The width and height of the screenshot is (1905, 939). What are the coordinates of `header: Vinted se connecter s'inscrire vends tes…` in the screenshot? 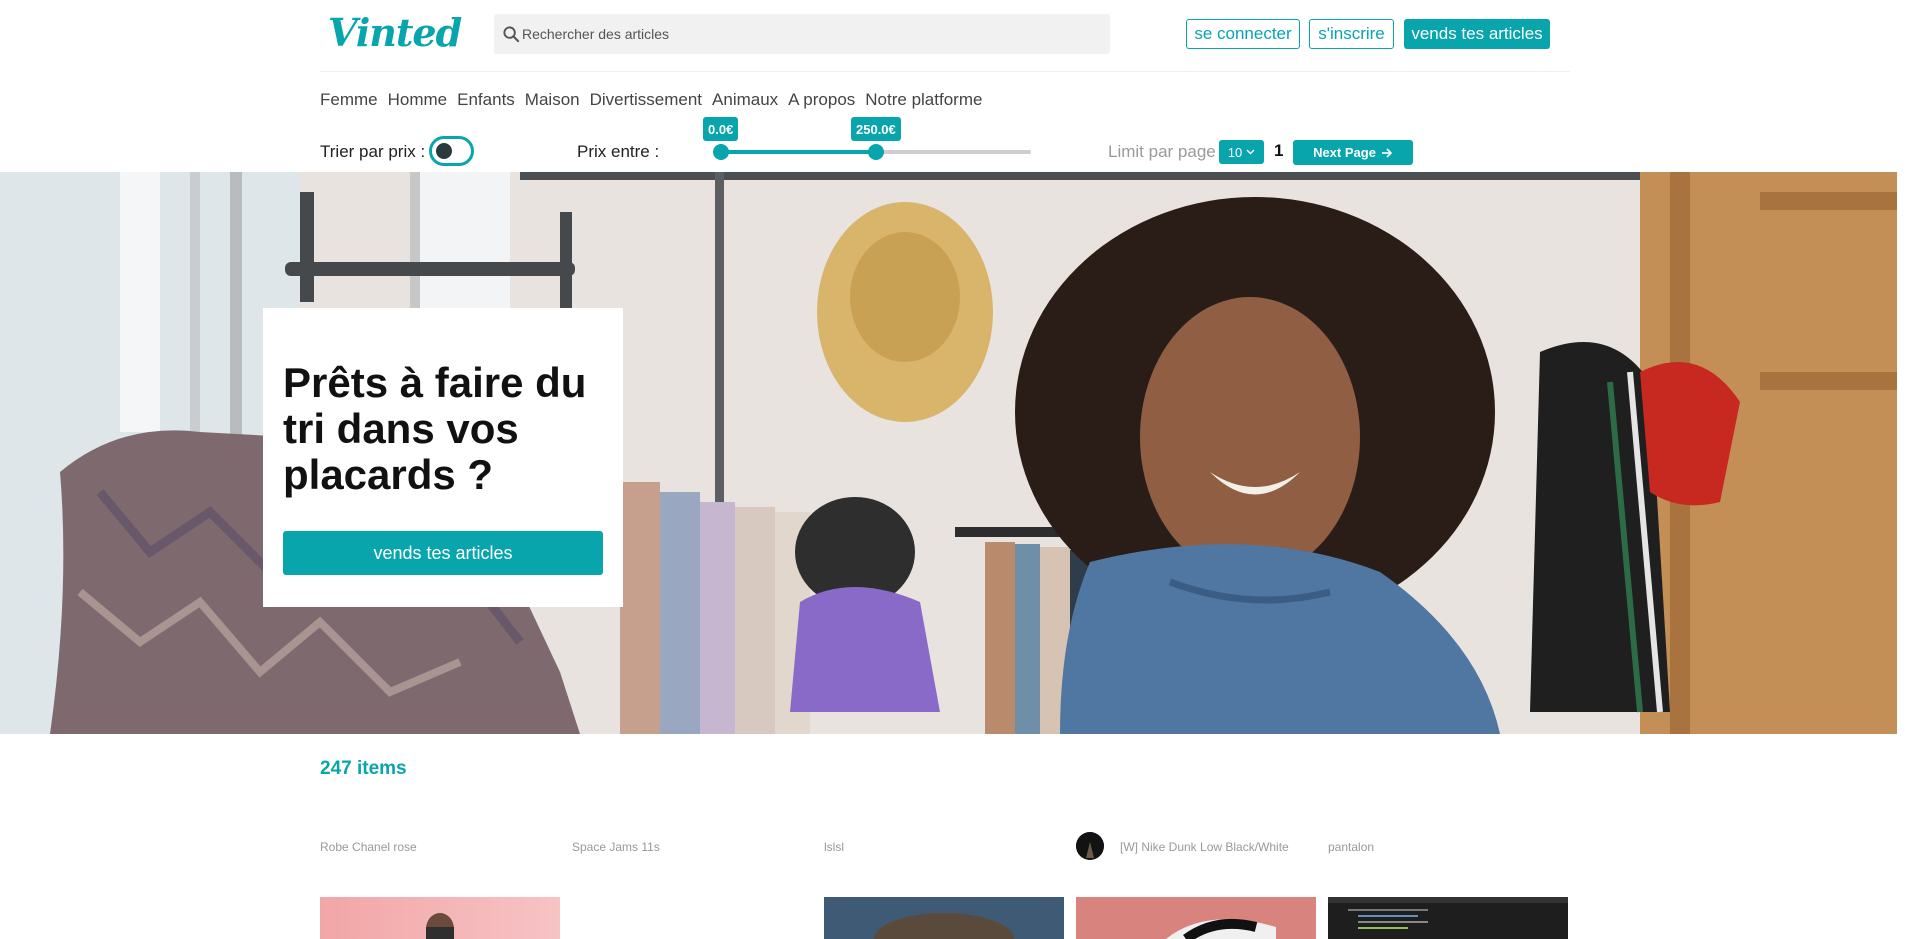 It's located at (952, 36).